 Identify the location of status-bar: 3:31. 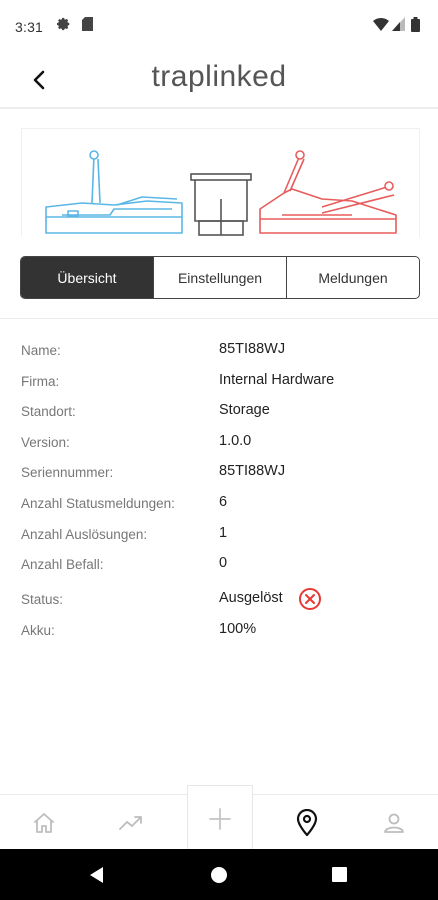
(219, 26).